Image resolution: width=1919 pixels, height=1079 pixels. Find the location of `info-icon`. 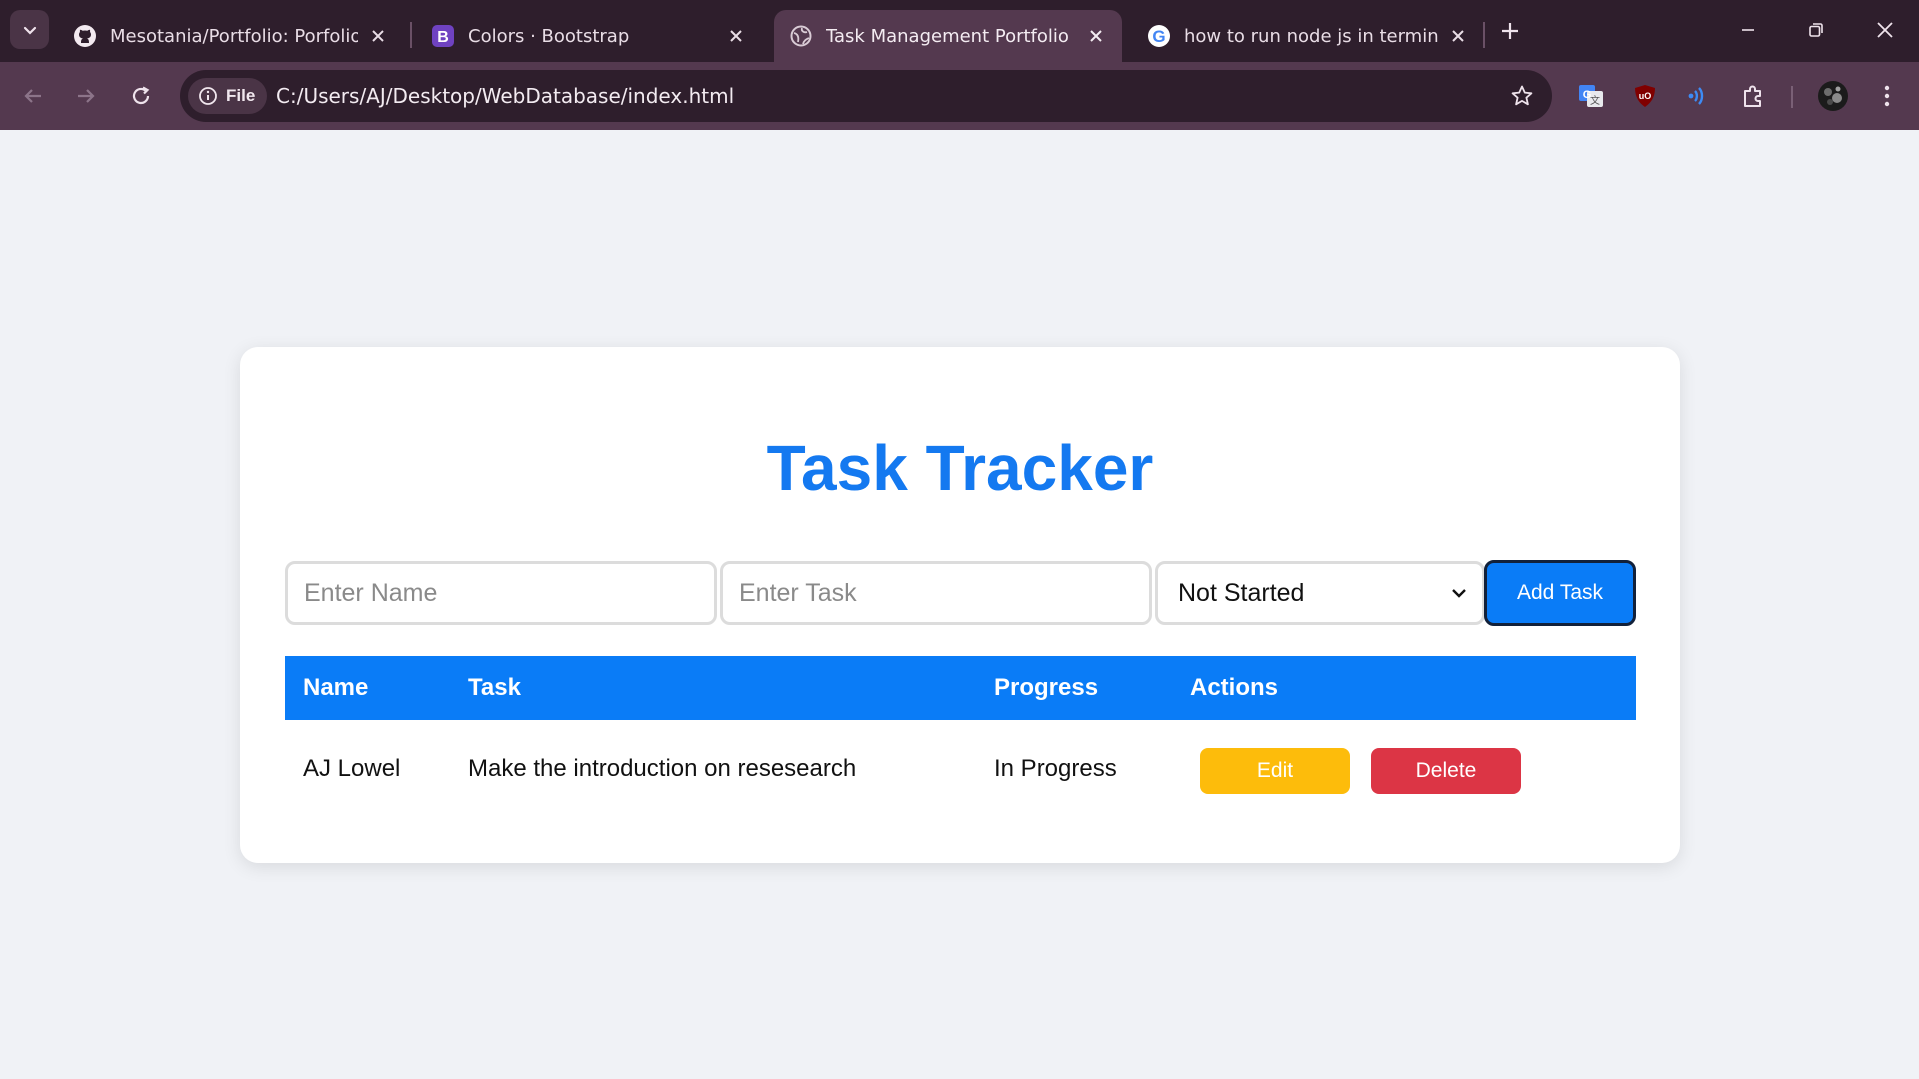

info-icon is located at coordinates (208, 96).